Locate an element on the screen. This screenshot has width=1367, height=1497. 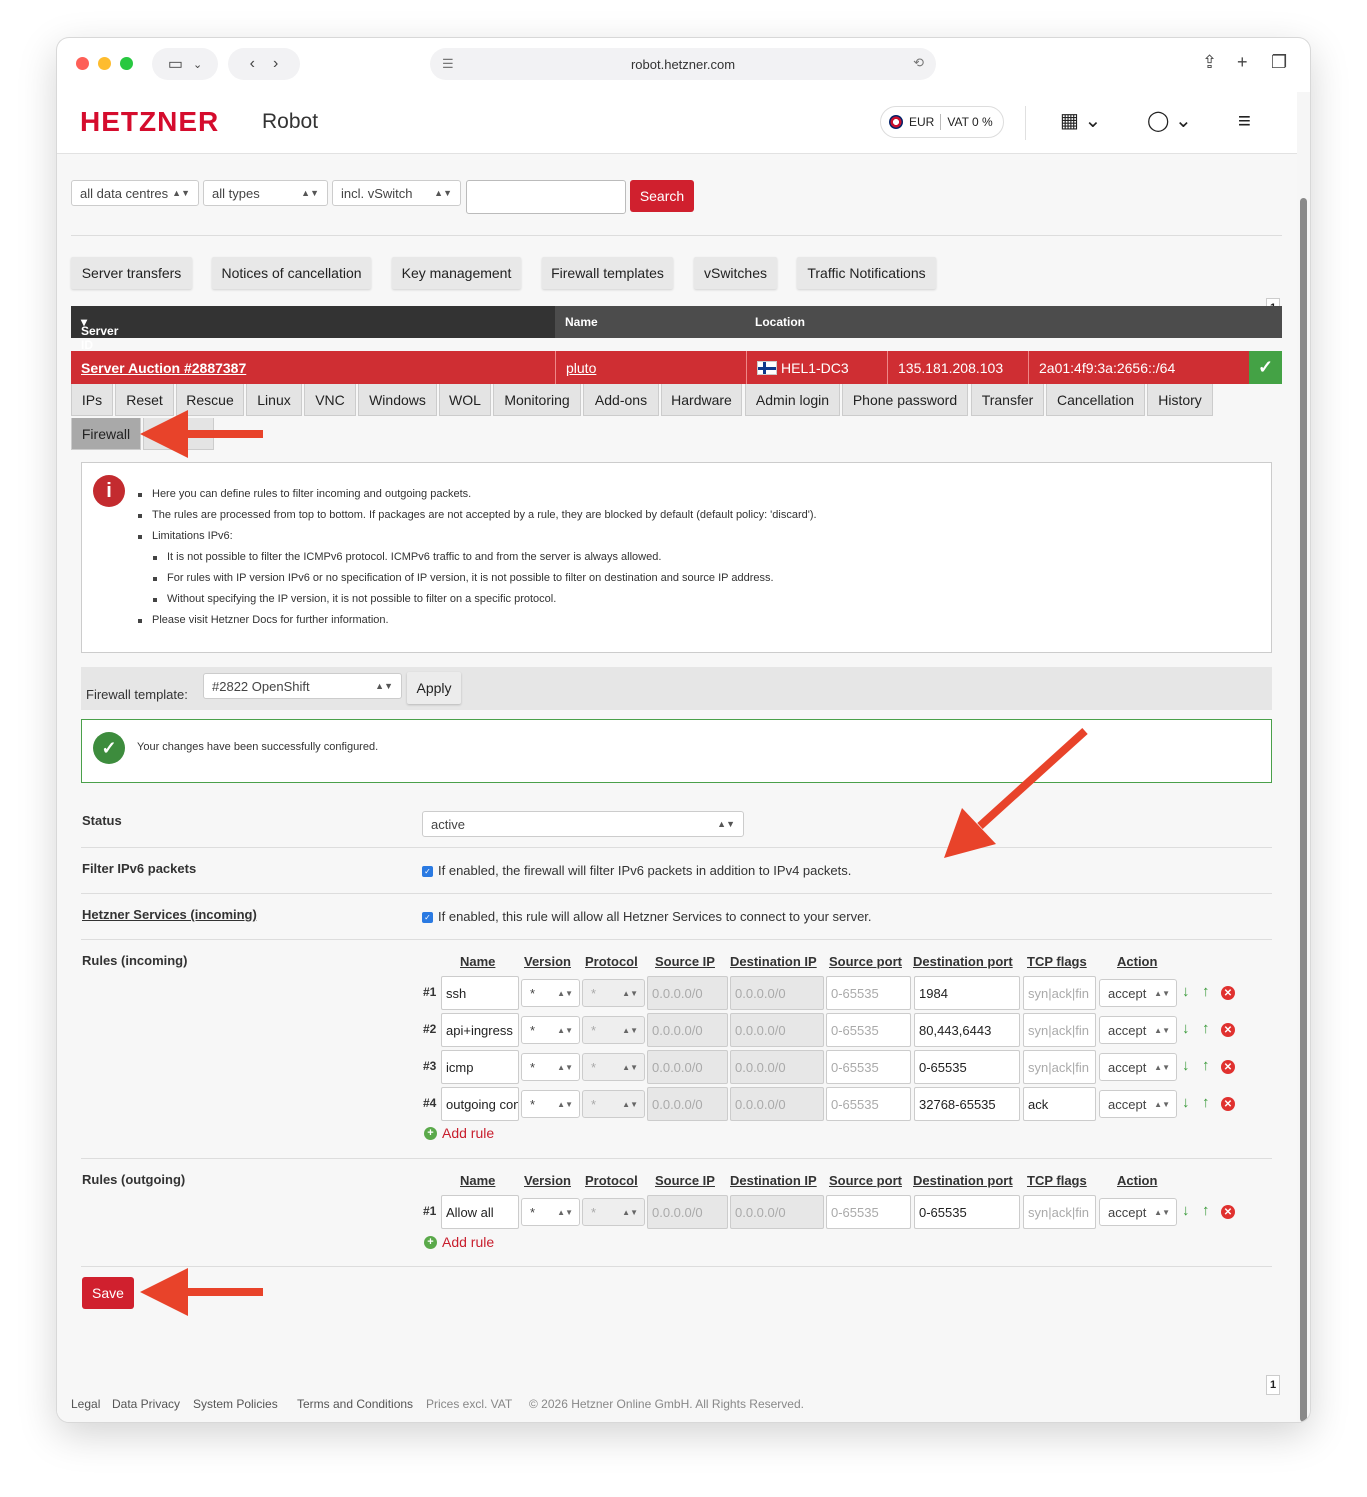
template-select: #2822 OpenShift ▲▼ is located at coordinates (302, 686).